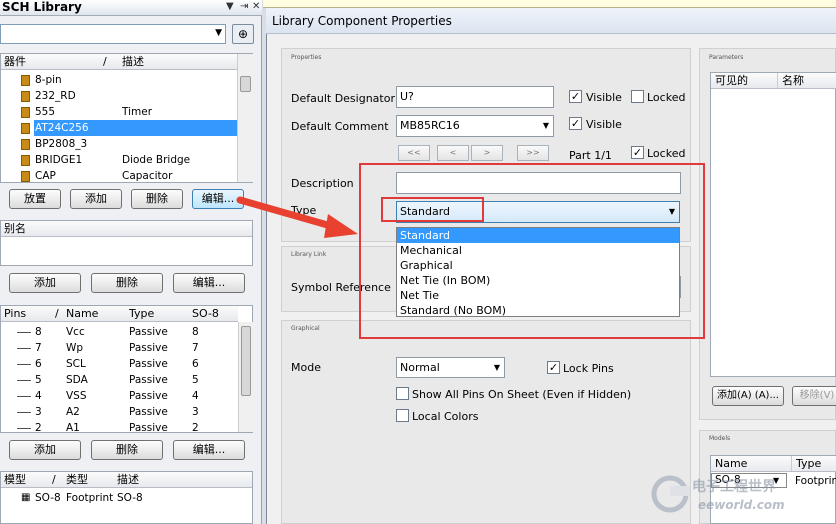 This screenshot has height=524, width=836. What do you see at coordinates (590, 155) in the screenshot?
I see `part-label: Part 1/1` at bounding box center [590, 155].